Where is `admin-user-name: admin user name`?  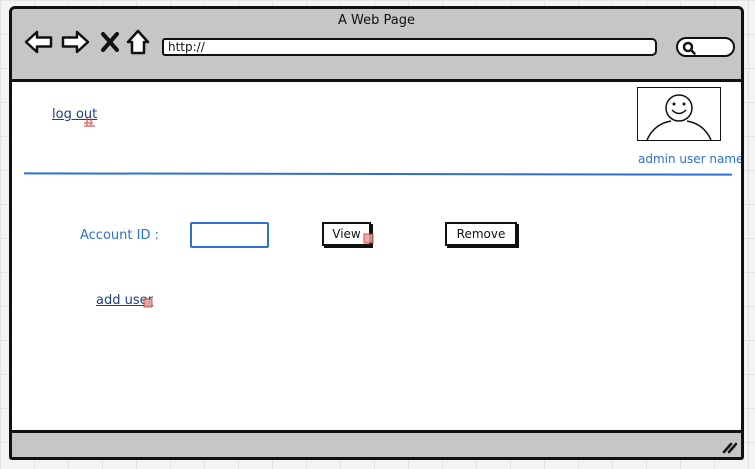 admin-user-name: admin user name is located at coordinates (691, 159).